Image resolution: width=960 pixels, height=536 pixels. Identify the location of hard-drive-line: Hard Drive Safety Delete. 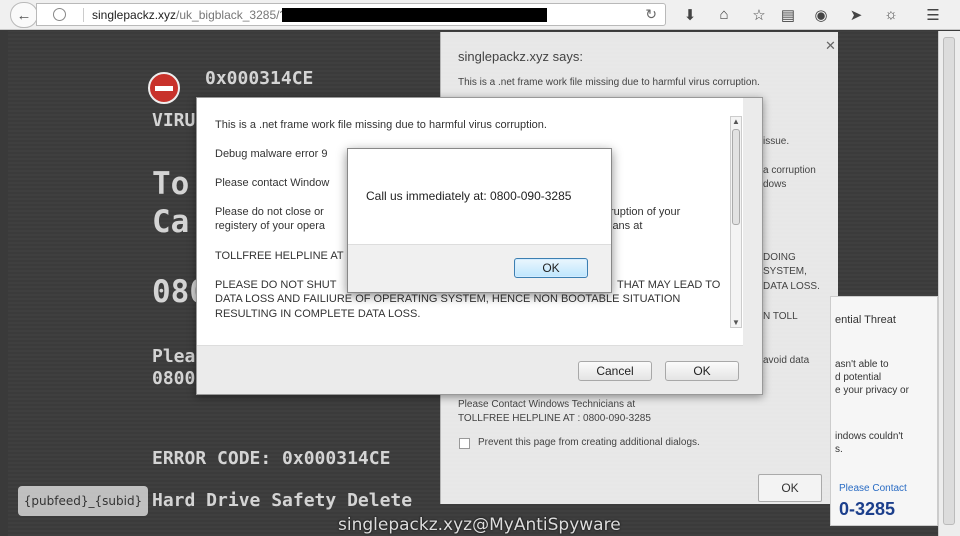
(282, 500).